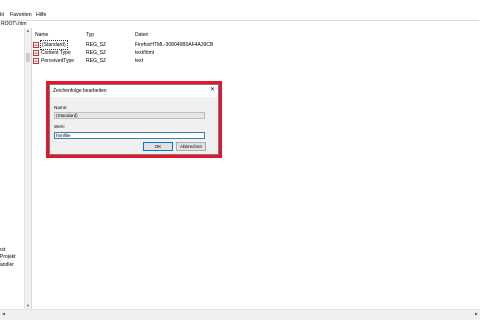 The image size is (480, 320). What do you see at coordinates (80, 91) in the screenshot?
I see `dialog-title: Zeichenfolge bearbeiten` at bounding box center [80, 91].